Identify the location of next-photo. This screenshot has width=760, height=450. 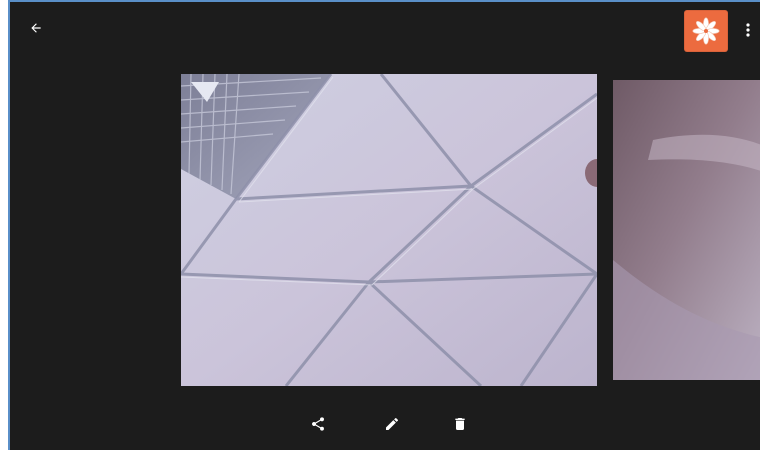
(686, 230).